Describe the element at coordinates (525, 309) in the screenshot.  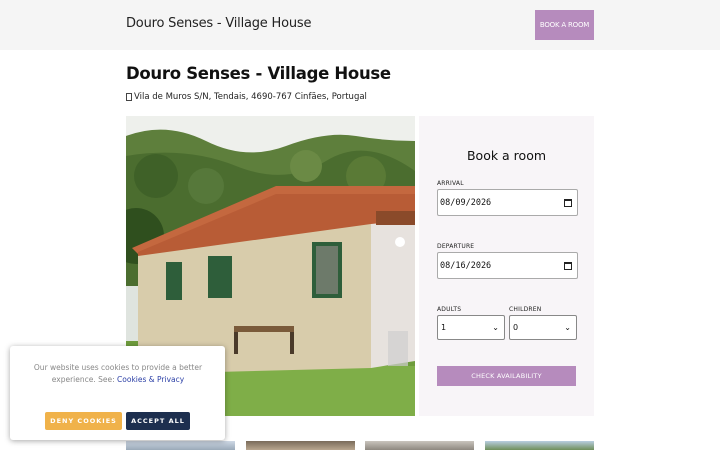
I see `children-label: CHILDREN` at that location.